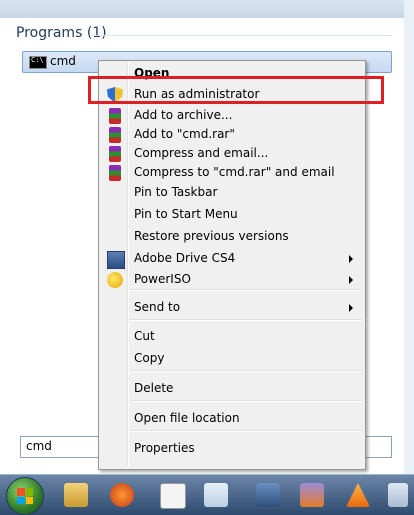 Image resolution: width=414 pixels, height=515 pixels. Describe the element at coordinates (232, 193) in the screenshot. I see `menu-item-pin-to-taskbar: Pin to Taskbar` at that location.